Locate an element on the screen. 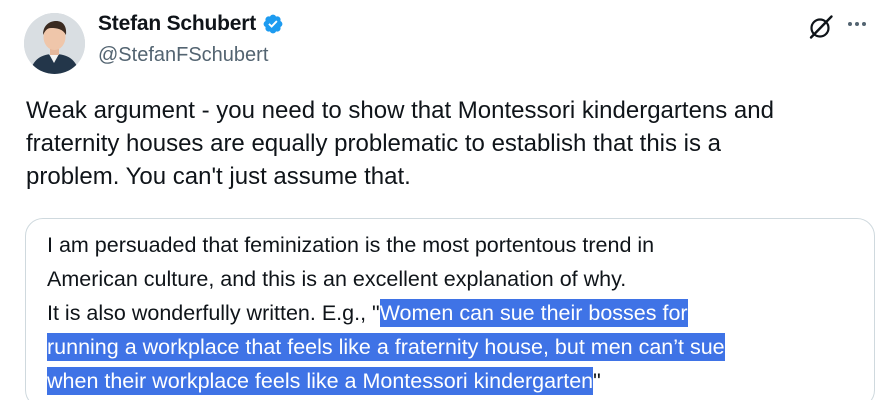 The width and height of the screenshot is (880, 400). avatar-photo-icon is located at coordinates (54, 43).